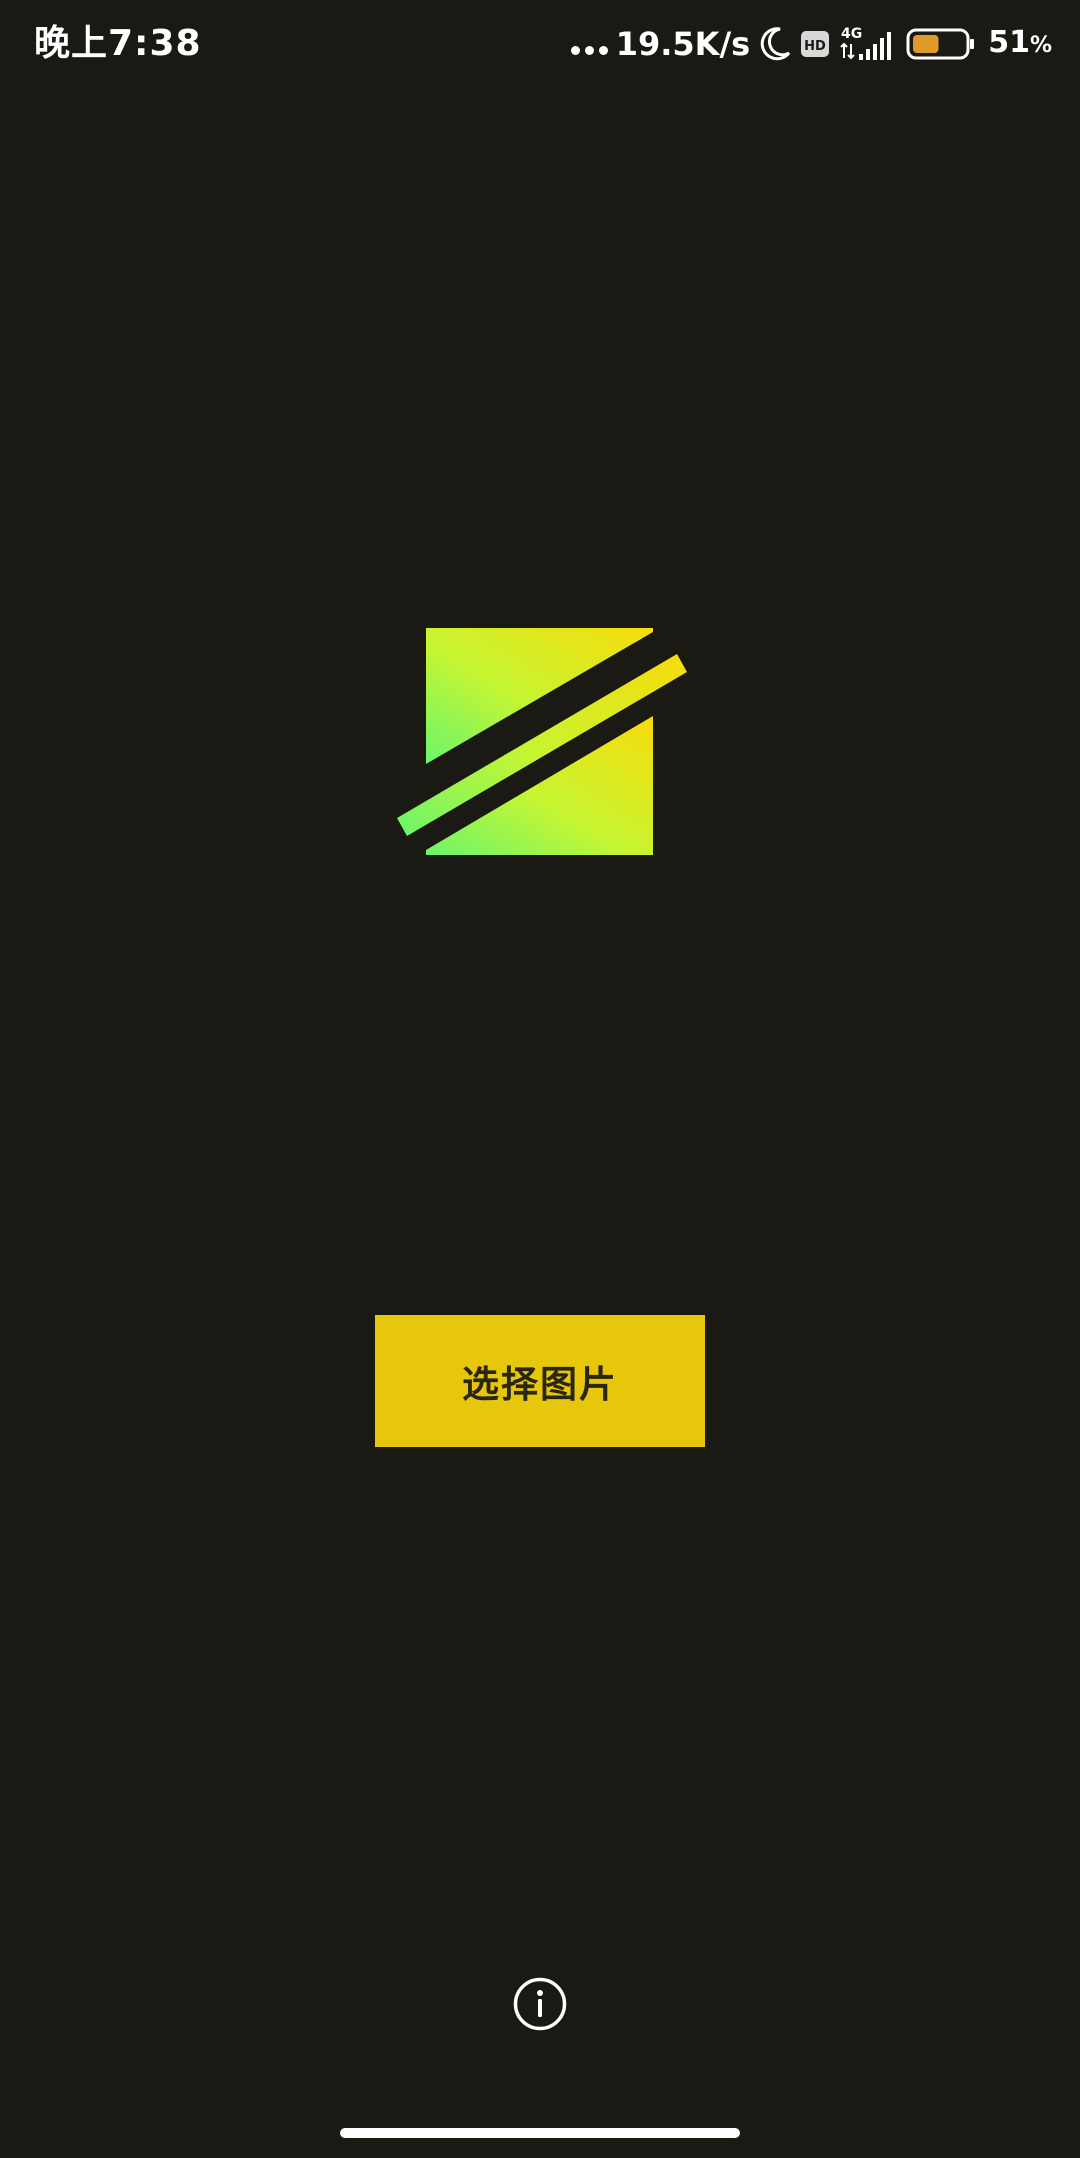 The image size is (1080, 2158). Describe the element at coordinates (683, 44) in the screenshot. I see `network-speed: 19.5K/s` at that location.